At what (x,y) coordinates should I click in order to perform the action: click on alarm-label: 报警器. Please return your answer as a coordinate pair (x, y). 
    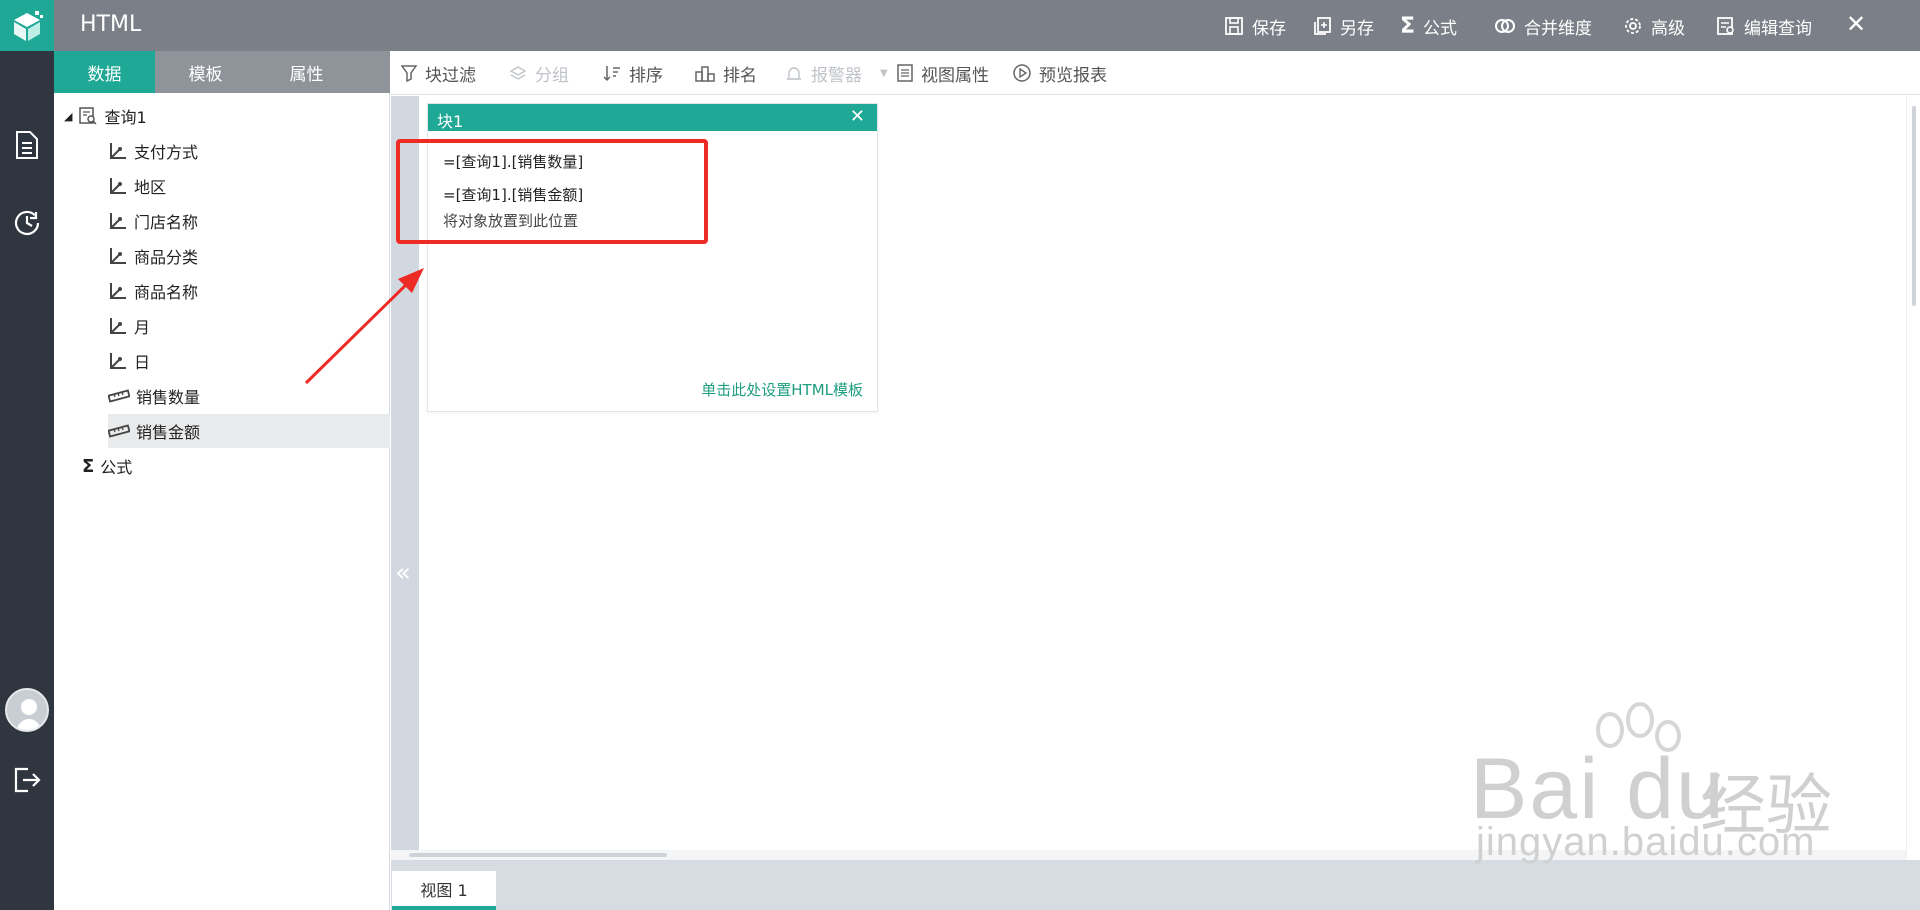
    Looking at the image, I should click on (836, 75).